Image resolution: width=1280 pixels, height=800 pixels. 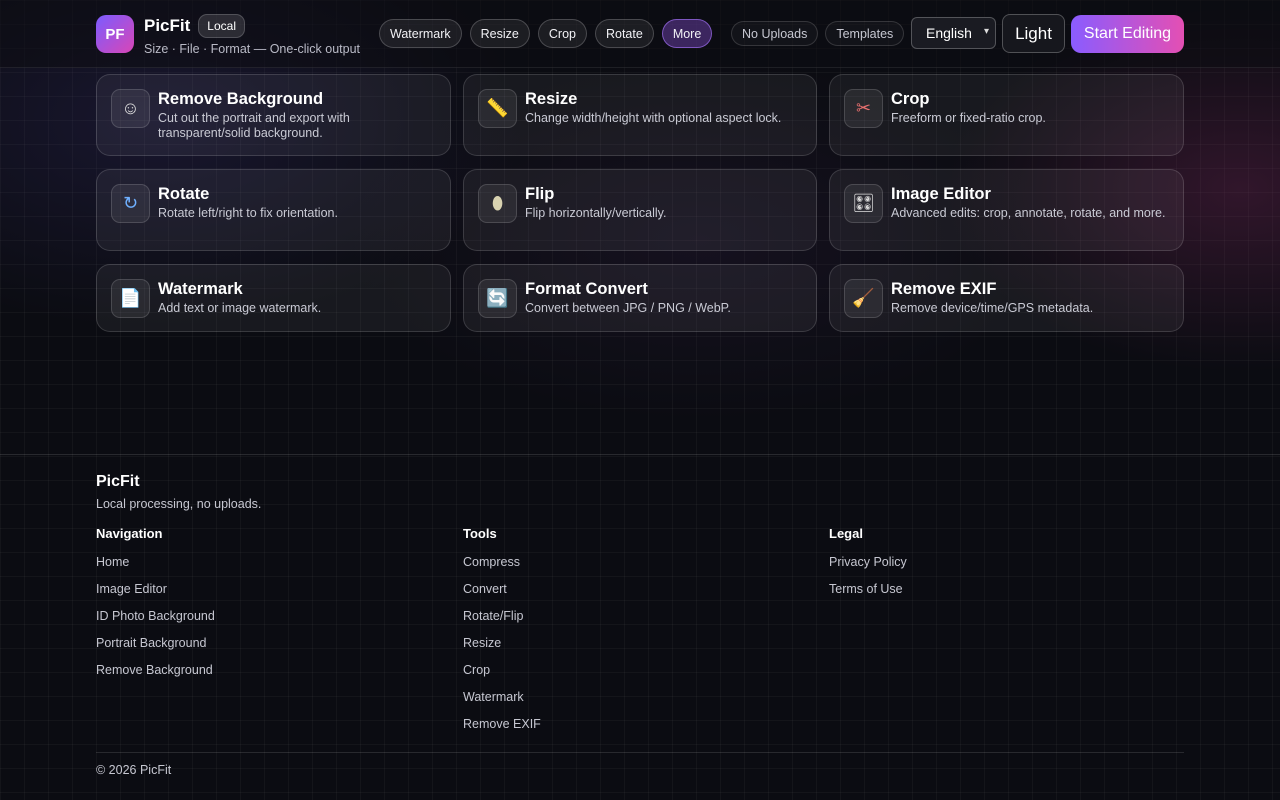 I want to click on footer-link-home: Home, so click(x=155, y=568).